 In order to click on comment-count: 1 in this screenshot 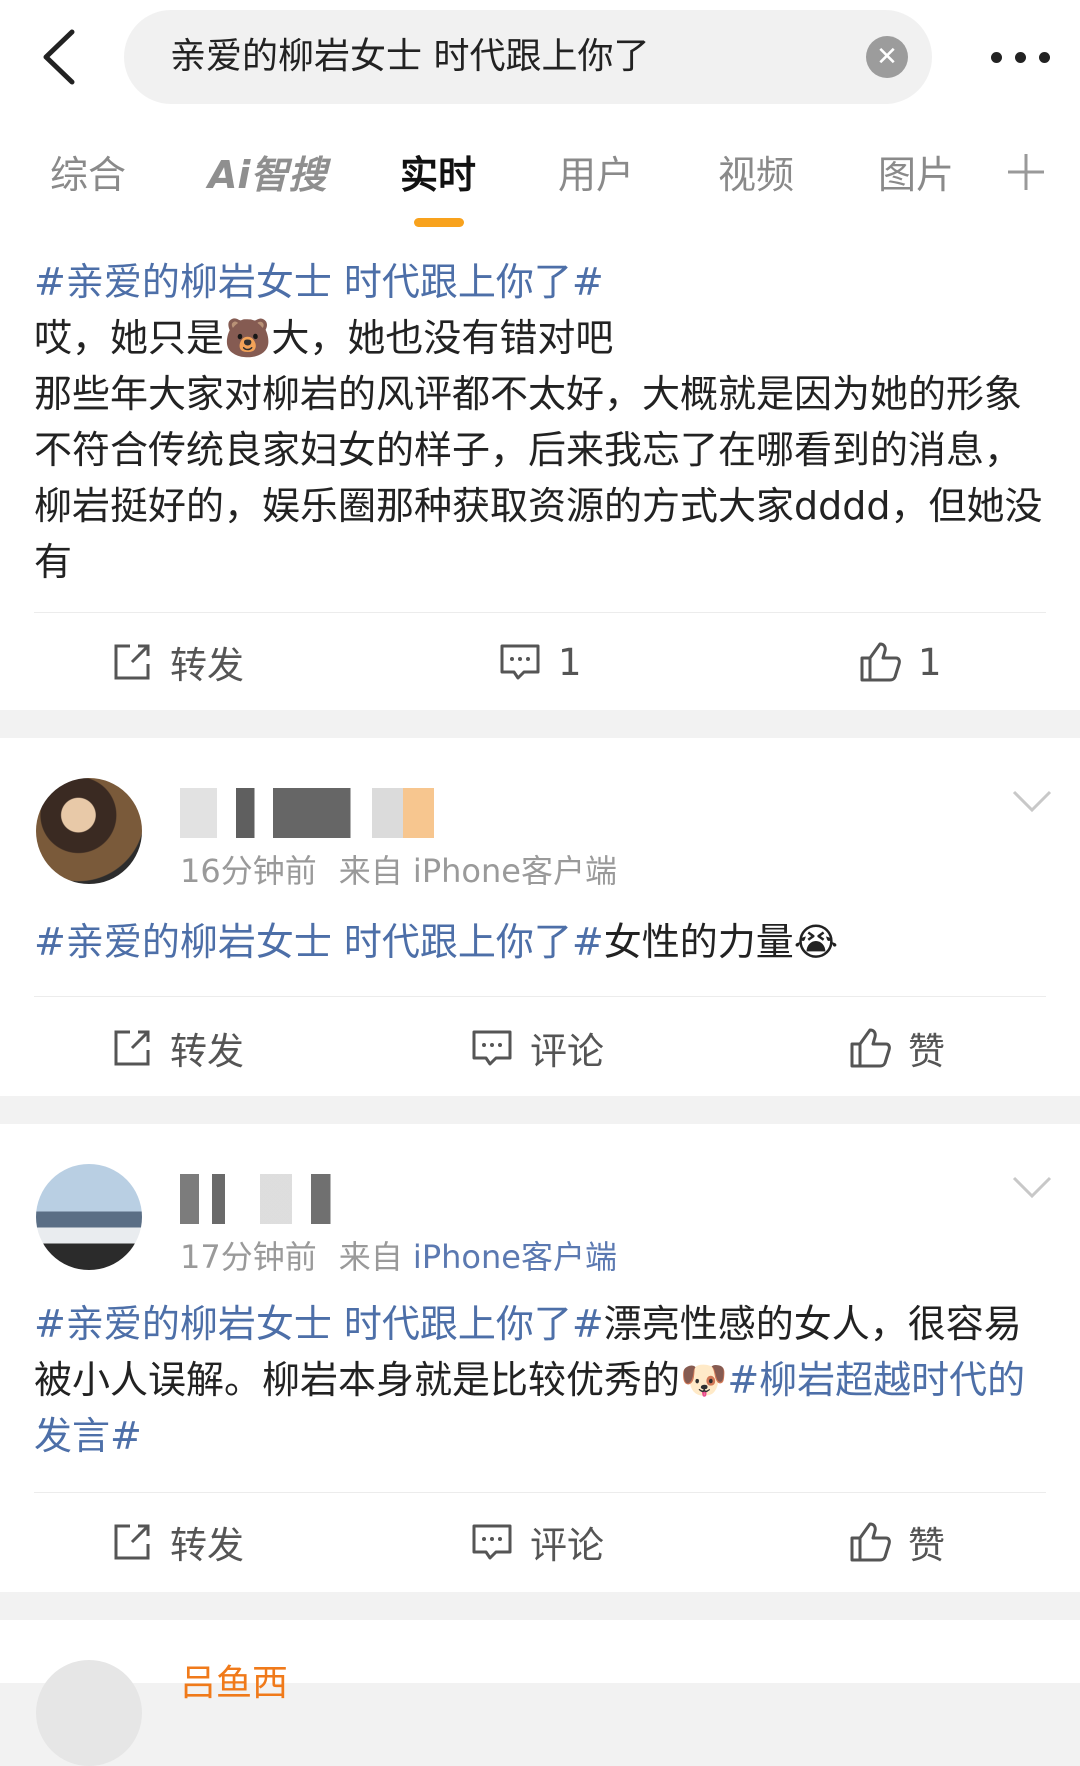, I will do `click(570, 662)`.